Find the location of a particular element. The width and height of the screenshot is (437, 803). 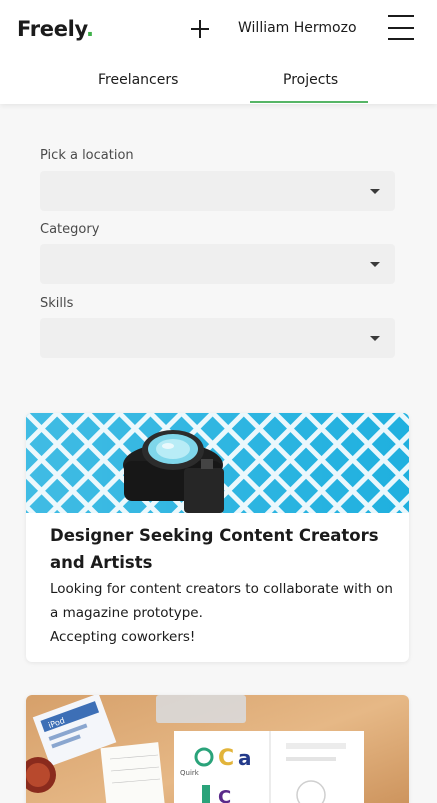

category-select is located at coordinates (217, 264).